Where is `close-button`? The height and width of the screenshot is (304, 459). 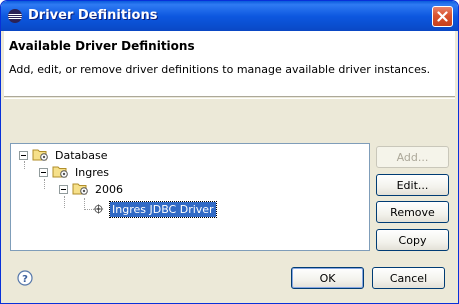 close-button is located at coordinates (442, 16).